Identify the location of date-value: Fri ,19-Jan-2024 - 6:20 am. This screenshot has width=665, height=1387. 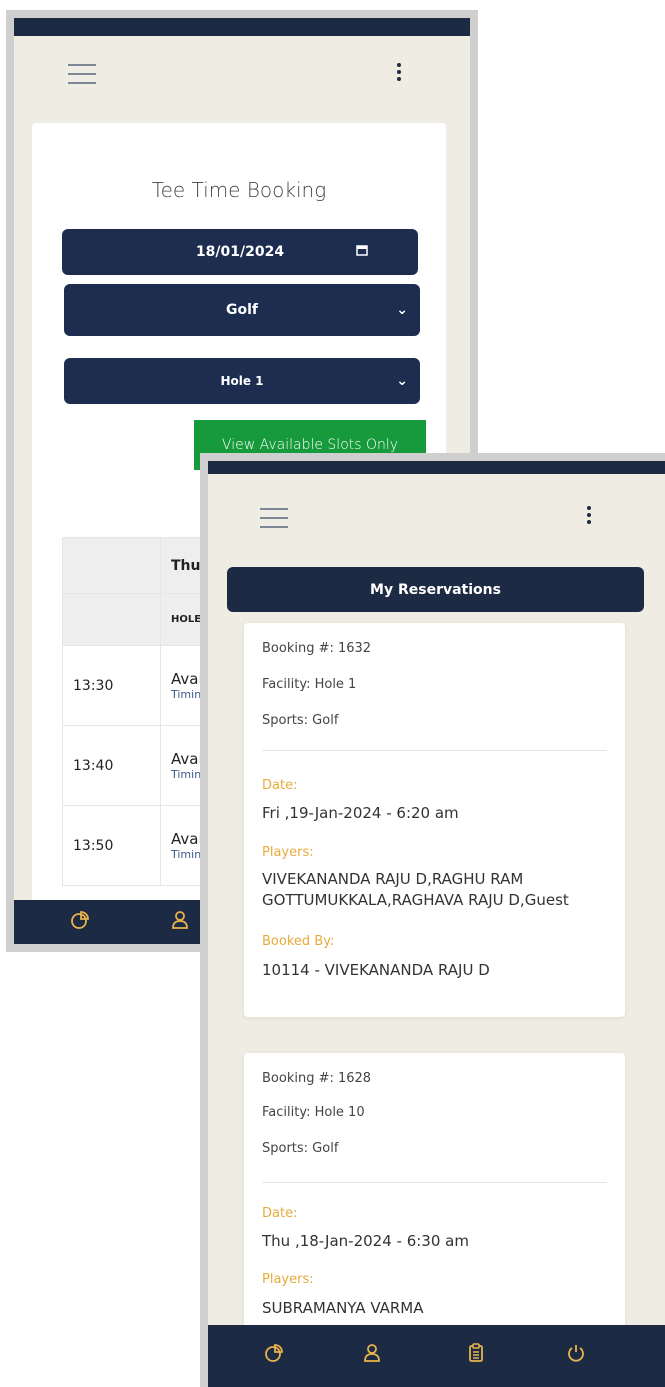
(360, 813).